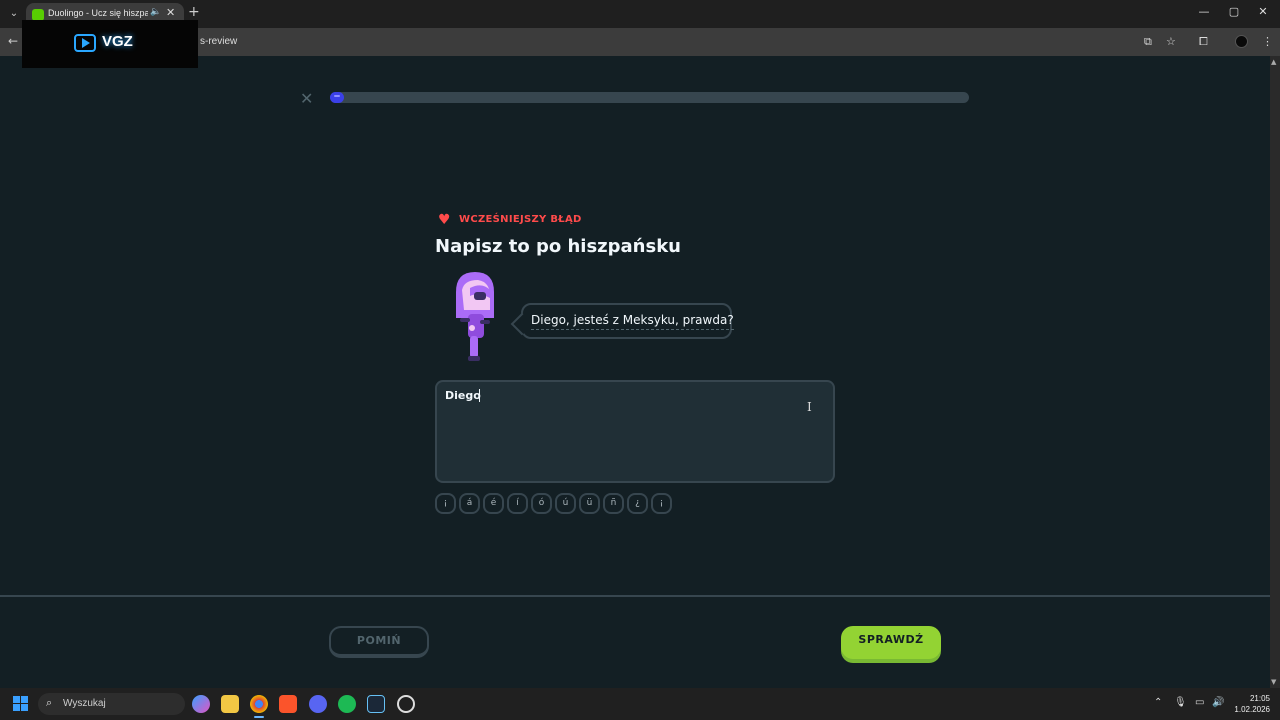 This screenshot has height=720, width=1280. What do you see at coordinates (469, 503) in the screenshot?
I see `key-a-acute: á` at bounding box center [469, 503].